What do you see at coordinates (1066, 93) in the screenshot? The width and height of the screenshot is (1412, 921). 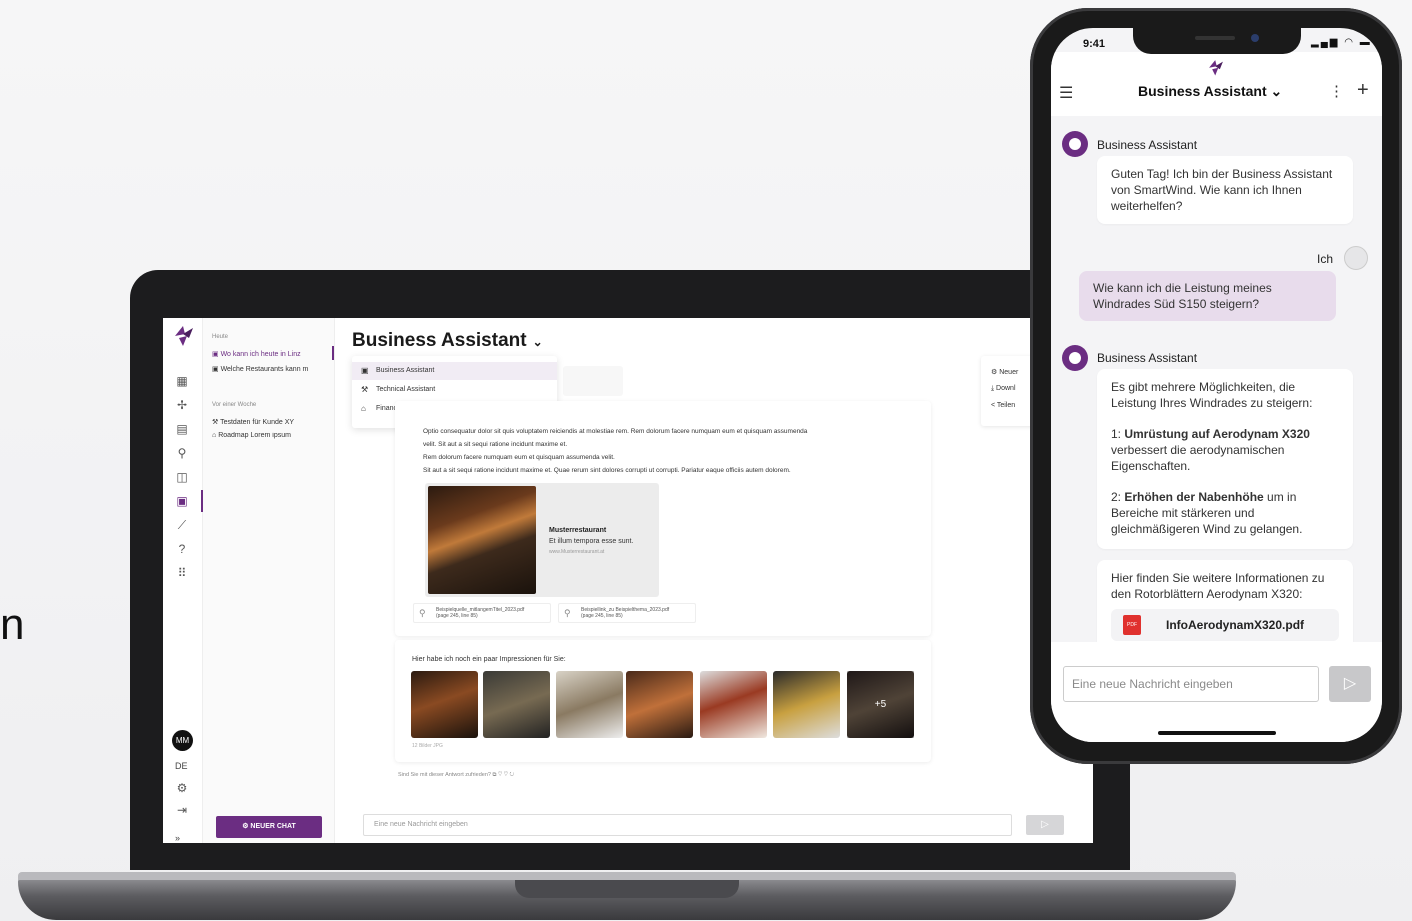 I see `hamburger-menu-icon: ☰` at bounding box center [1066, 93].